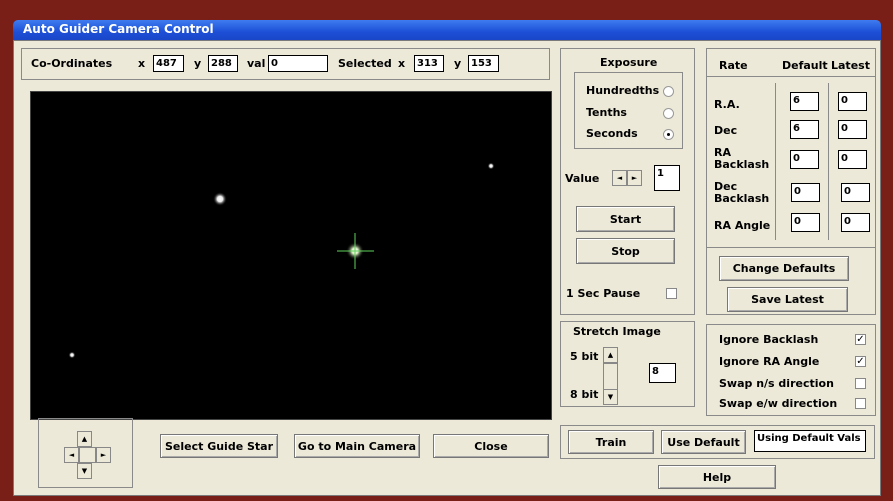 Image resolution: width=893 pixels, height=501 pixels. I want to click on selected-label: Selected, so click(365, 63).